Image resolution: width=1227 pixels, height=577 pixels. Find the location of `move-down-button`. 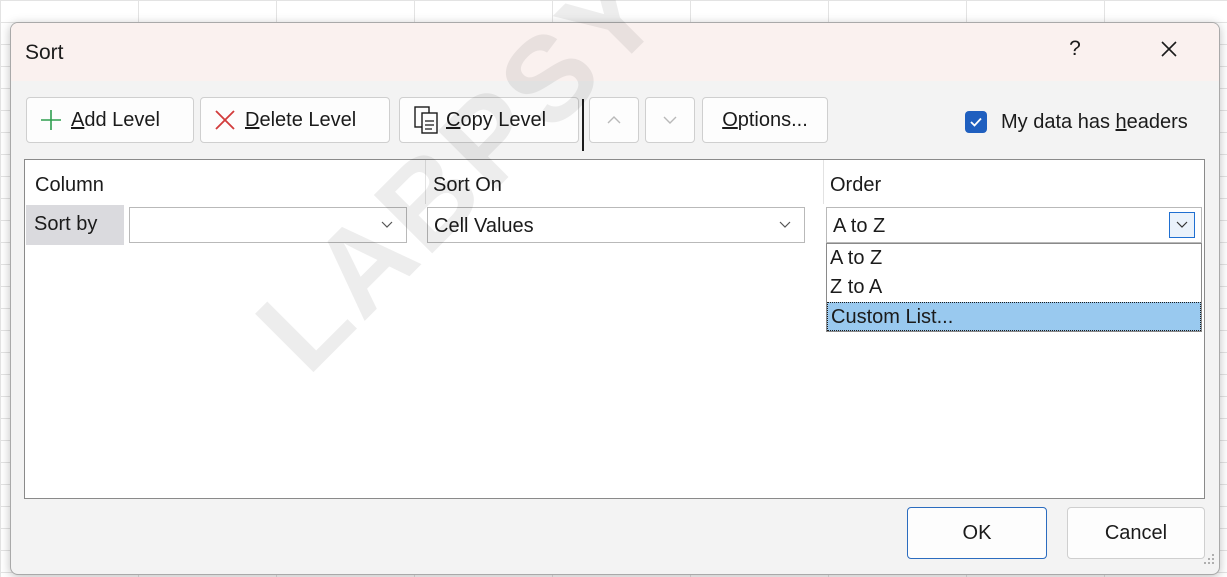

move-down-button is located at coordinates (670, 120).